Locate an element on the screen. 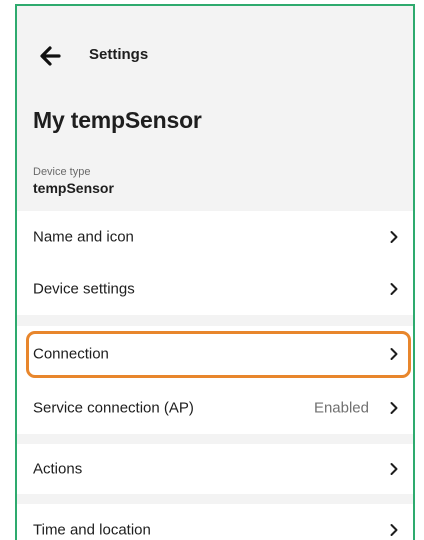  arrow-left-icon is located at coordinates (50, 56).